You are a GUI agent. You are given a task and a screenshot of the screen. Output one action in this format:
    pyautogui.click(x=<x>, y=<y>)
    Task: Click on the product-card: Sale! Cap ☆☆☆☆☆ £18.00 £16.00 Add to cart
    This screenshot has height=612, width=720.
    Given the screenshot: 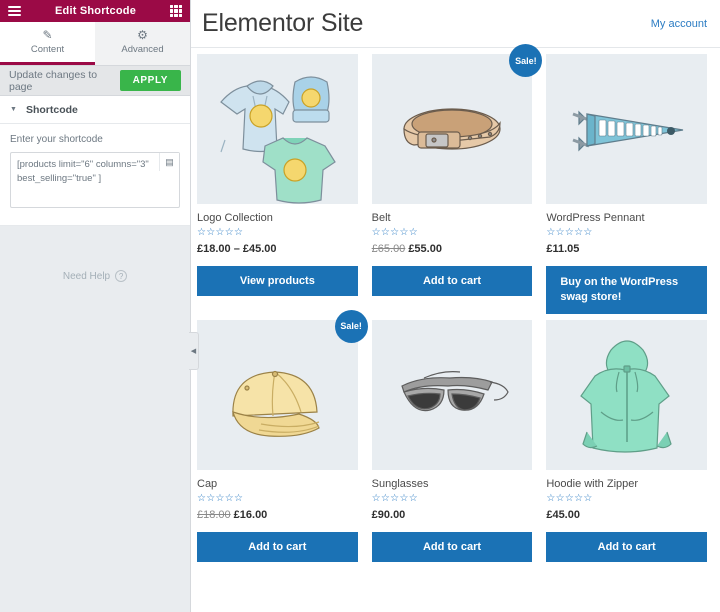 What is the action you would take?
    pyautogui.click(x=282, y=435)
    